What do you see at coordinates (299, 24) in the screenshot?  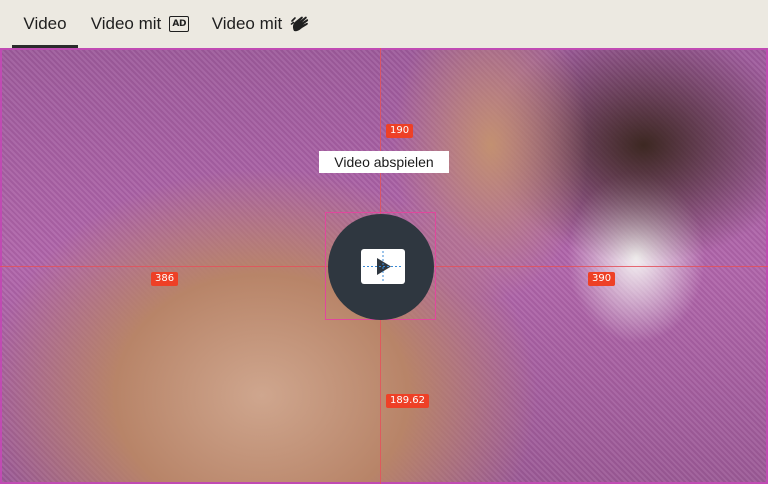 I see `sign-language-icon` at bounding box center [299, 24].